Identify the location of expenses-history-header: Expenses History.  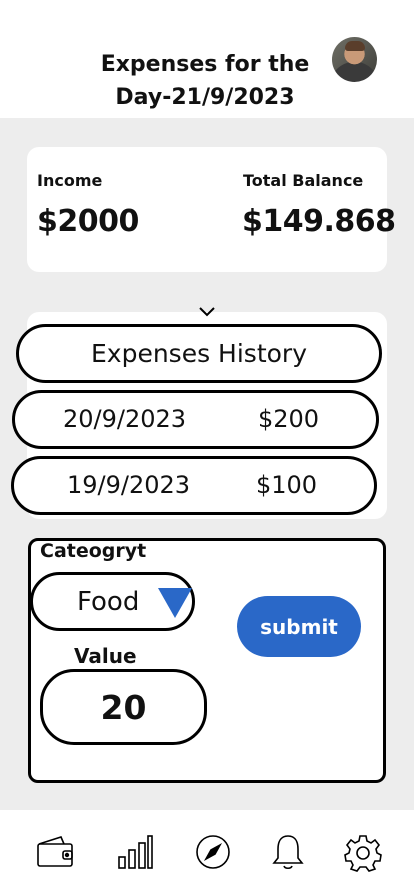
(199, 353).